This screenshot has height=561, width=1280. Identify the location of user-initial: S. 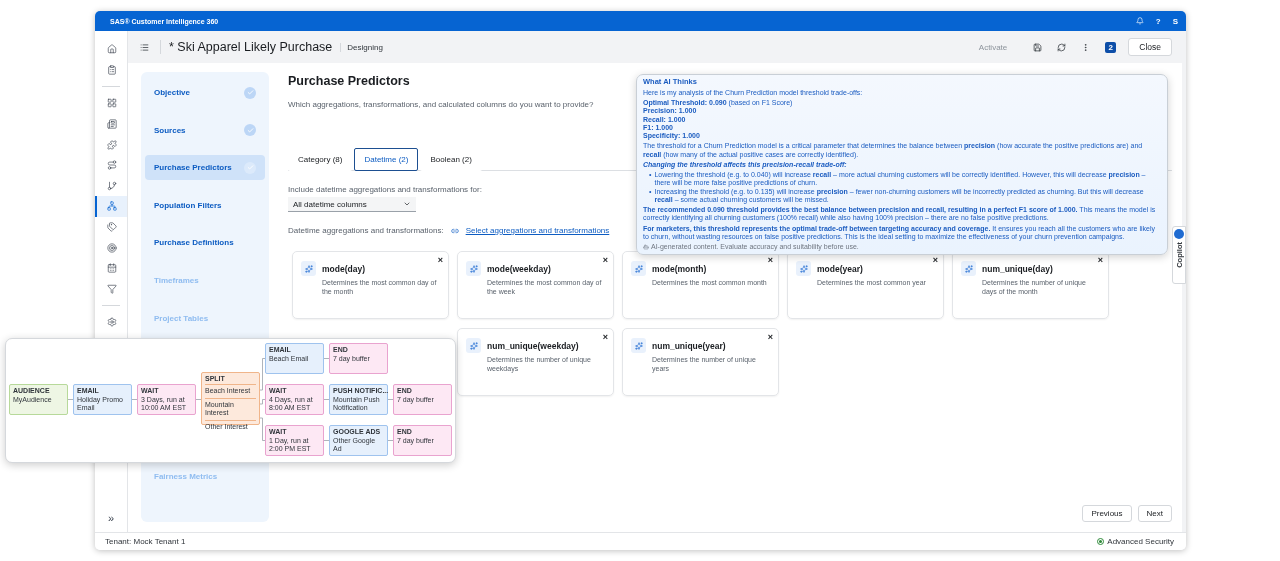
(1175, 21).